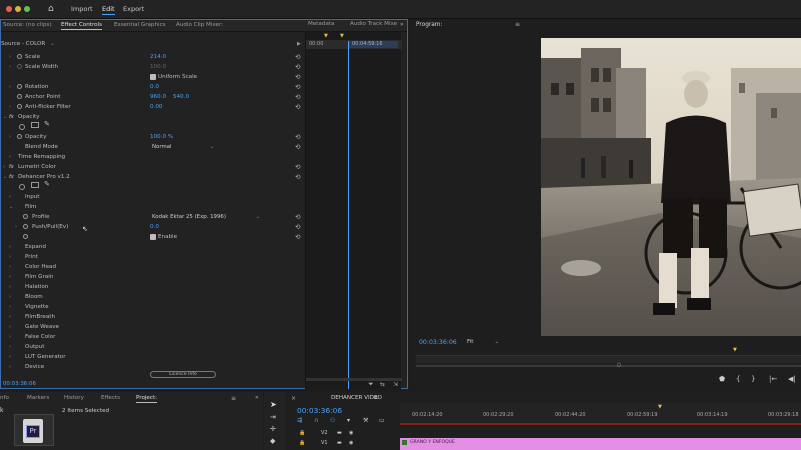 The image size is (801, 450). I want to click on licence-info-button: Licence Info, so click(183, 374).